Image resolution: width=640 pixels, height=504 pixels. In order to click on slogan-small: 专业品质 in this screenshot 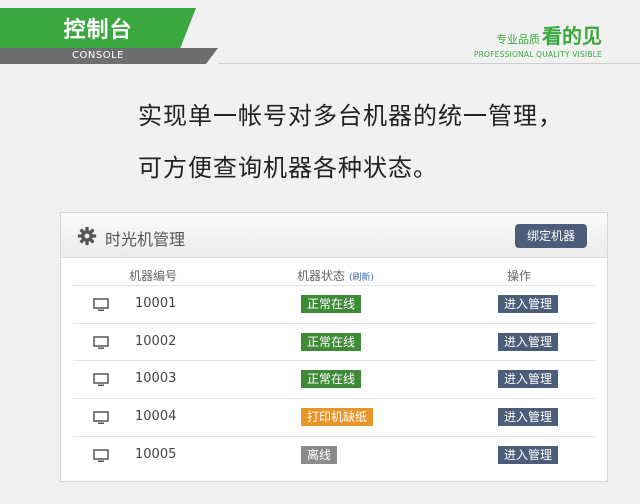, I will do `click(518, 39)`.